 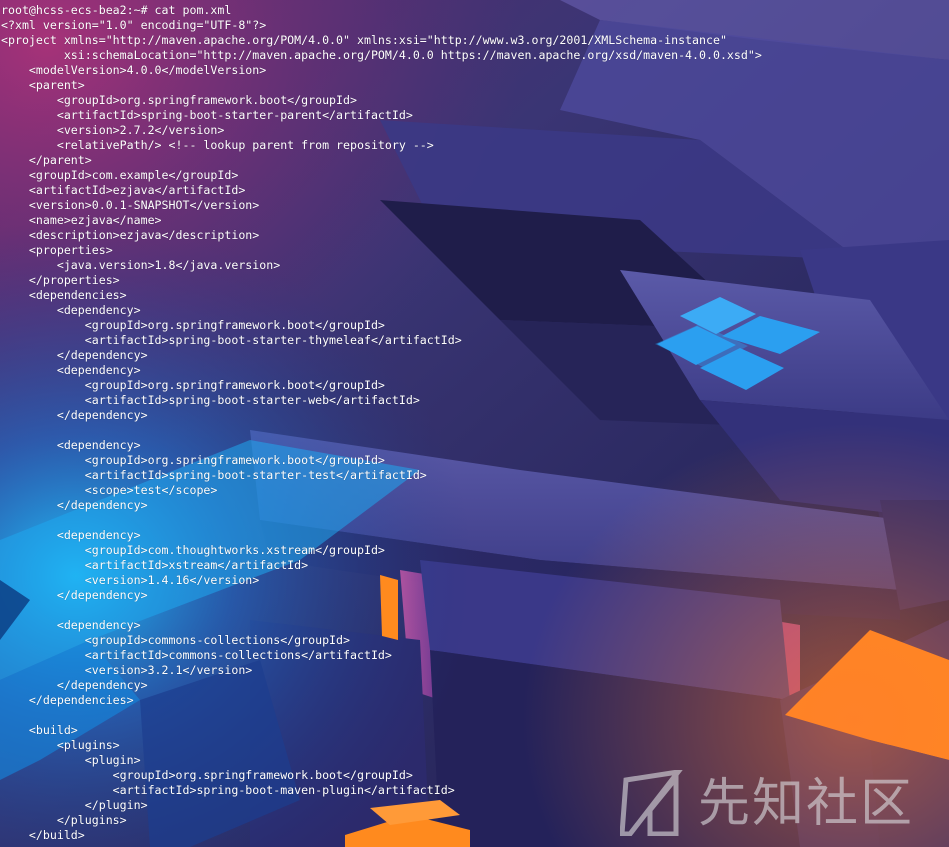 I want to click on terminal-line: <scope>test</scope>, so click(x=109, y=490).